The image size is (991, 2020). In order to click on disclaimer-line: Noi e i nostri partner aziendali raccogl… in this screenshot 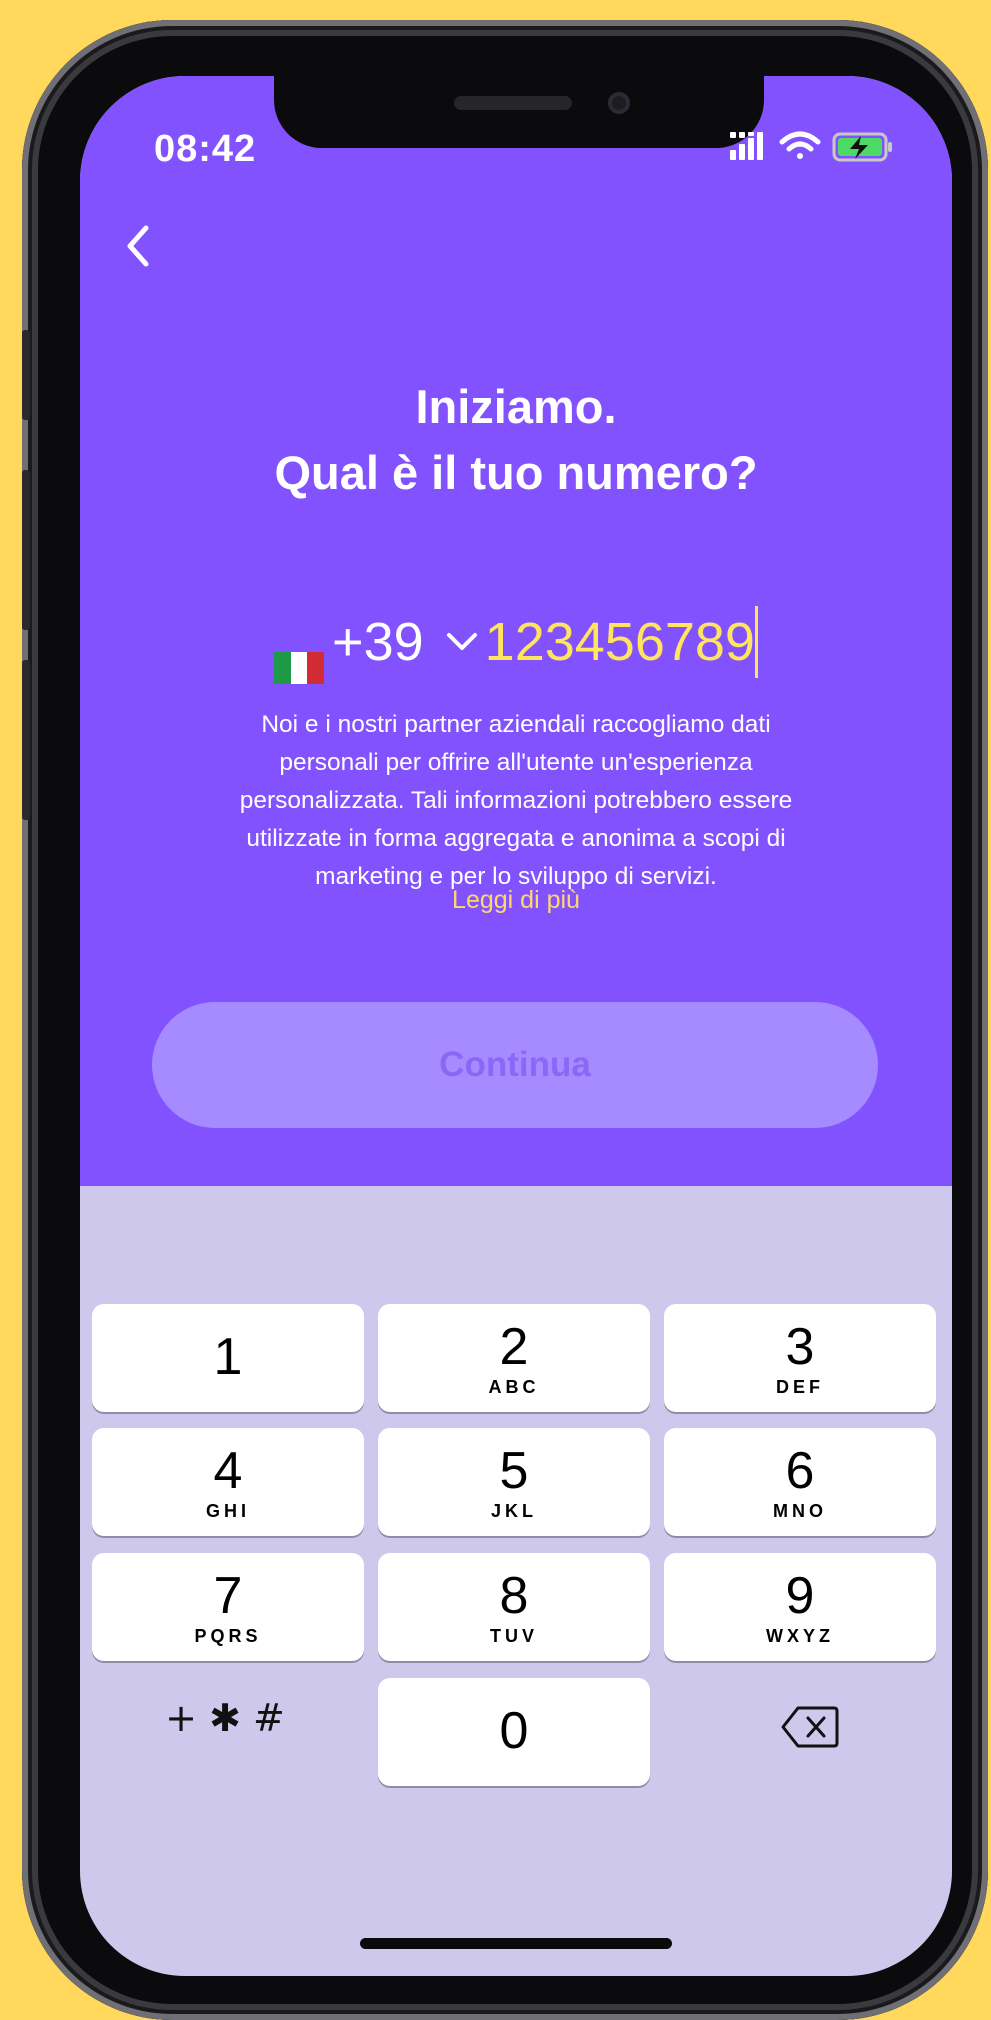, I will do `click(516, 724)`.